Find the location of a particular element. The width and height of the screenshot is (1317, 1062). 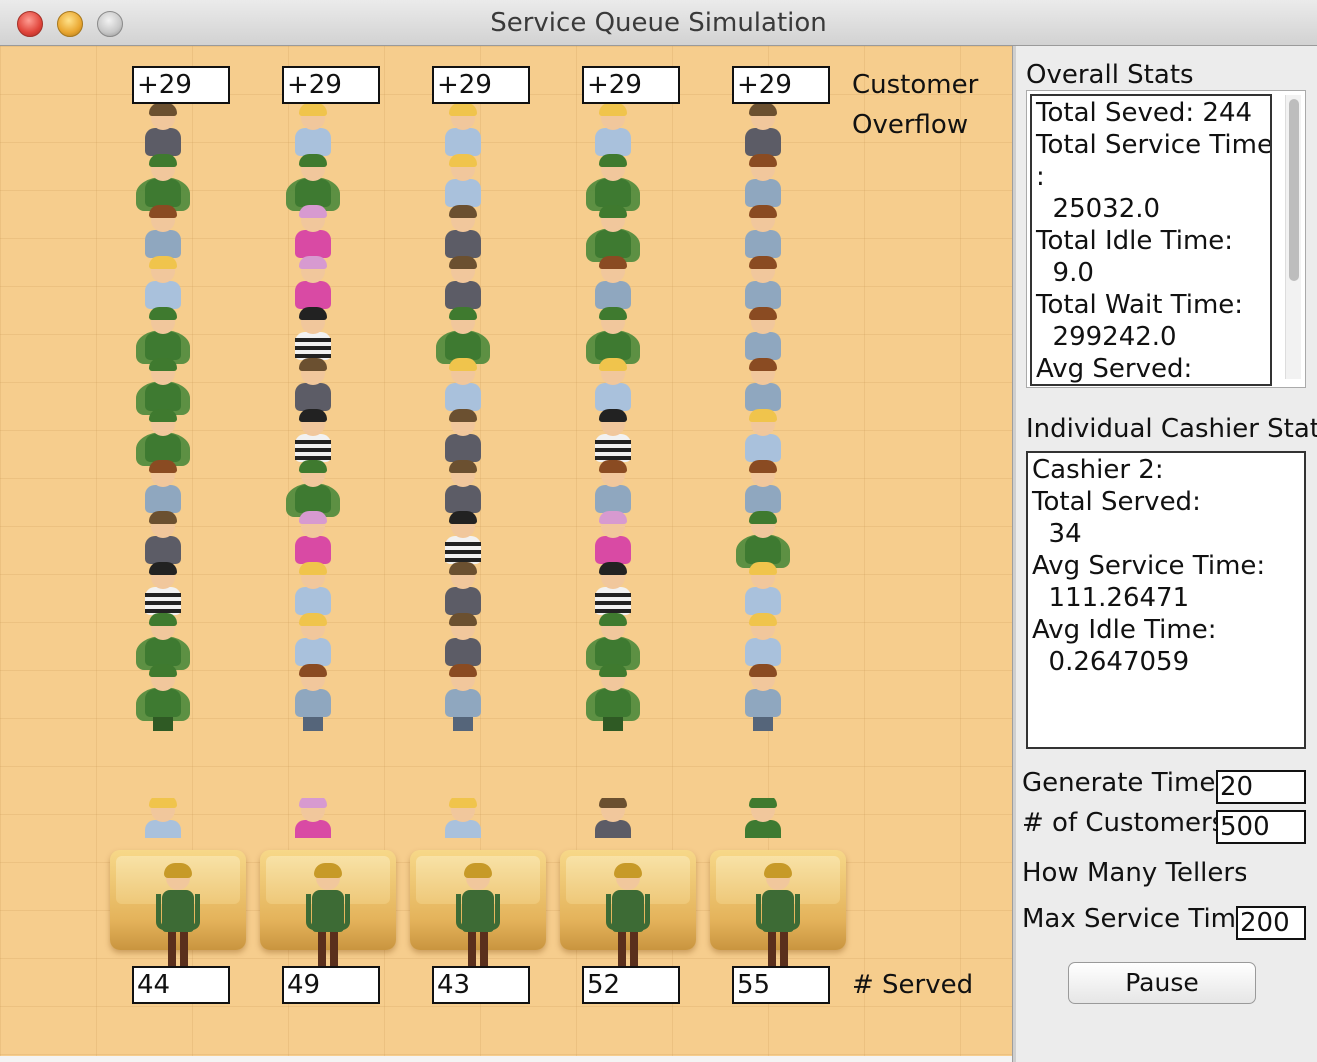

overall-stats-line: 25032.0 is located at coordinates (1098, 209).